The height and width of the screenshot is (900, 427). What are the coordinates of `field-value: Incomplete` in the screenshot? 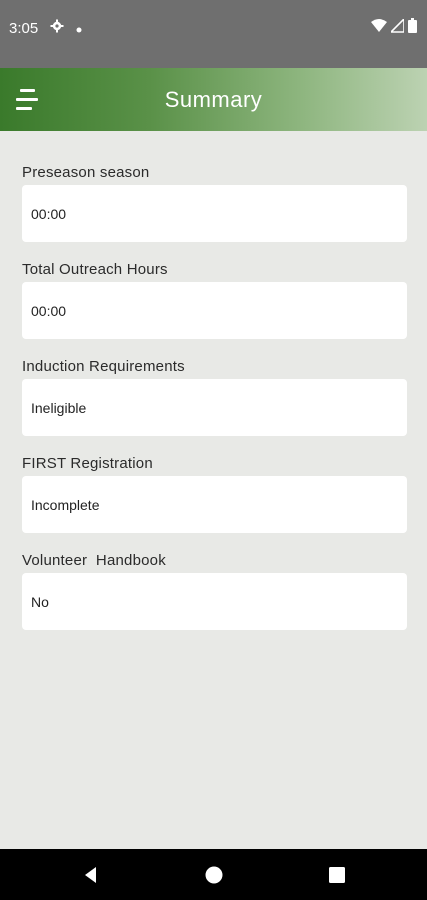 It's located at (65, 504).